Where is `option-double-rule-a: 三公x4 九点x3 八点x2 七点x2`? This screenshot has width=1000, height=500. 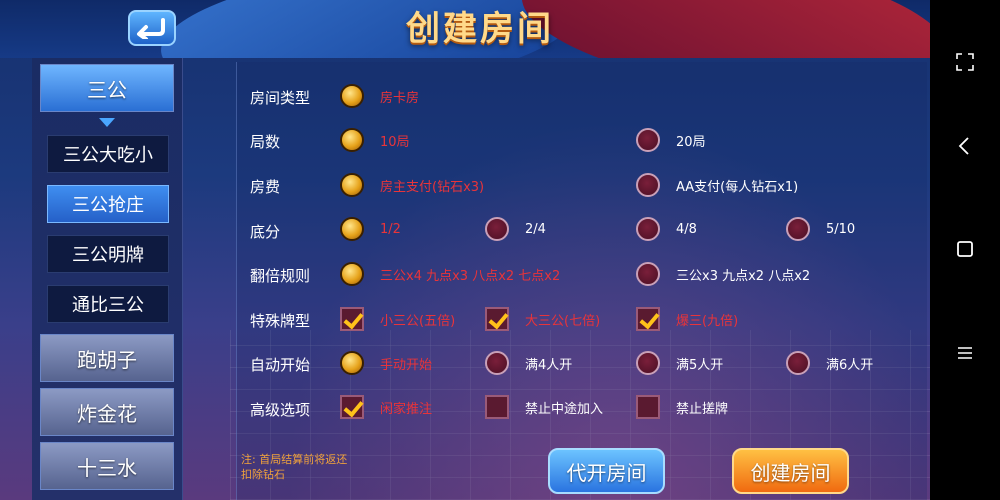
option-double-rule-a: 三公x4 九点x3 八点x2 七点x2 is located at coordinates (450, 274).